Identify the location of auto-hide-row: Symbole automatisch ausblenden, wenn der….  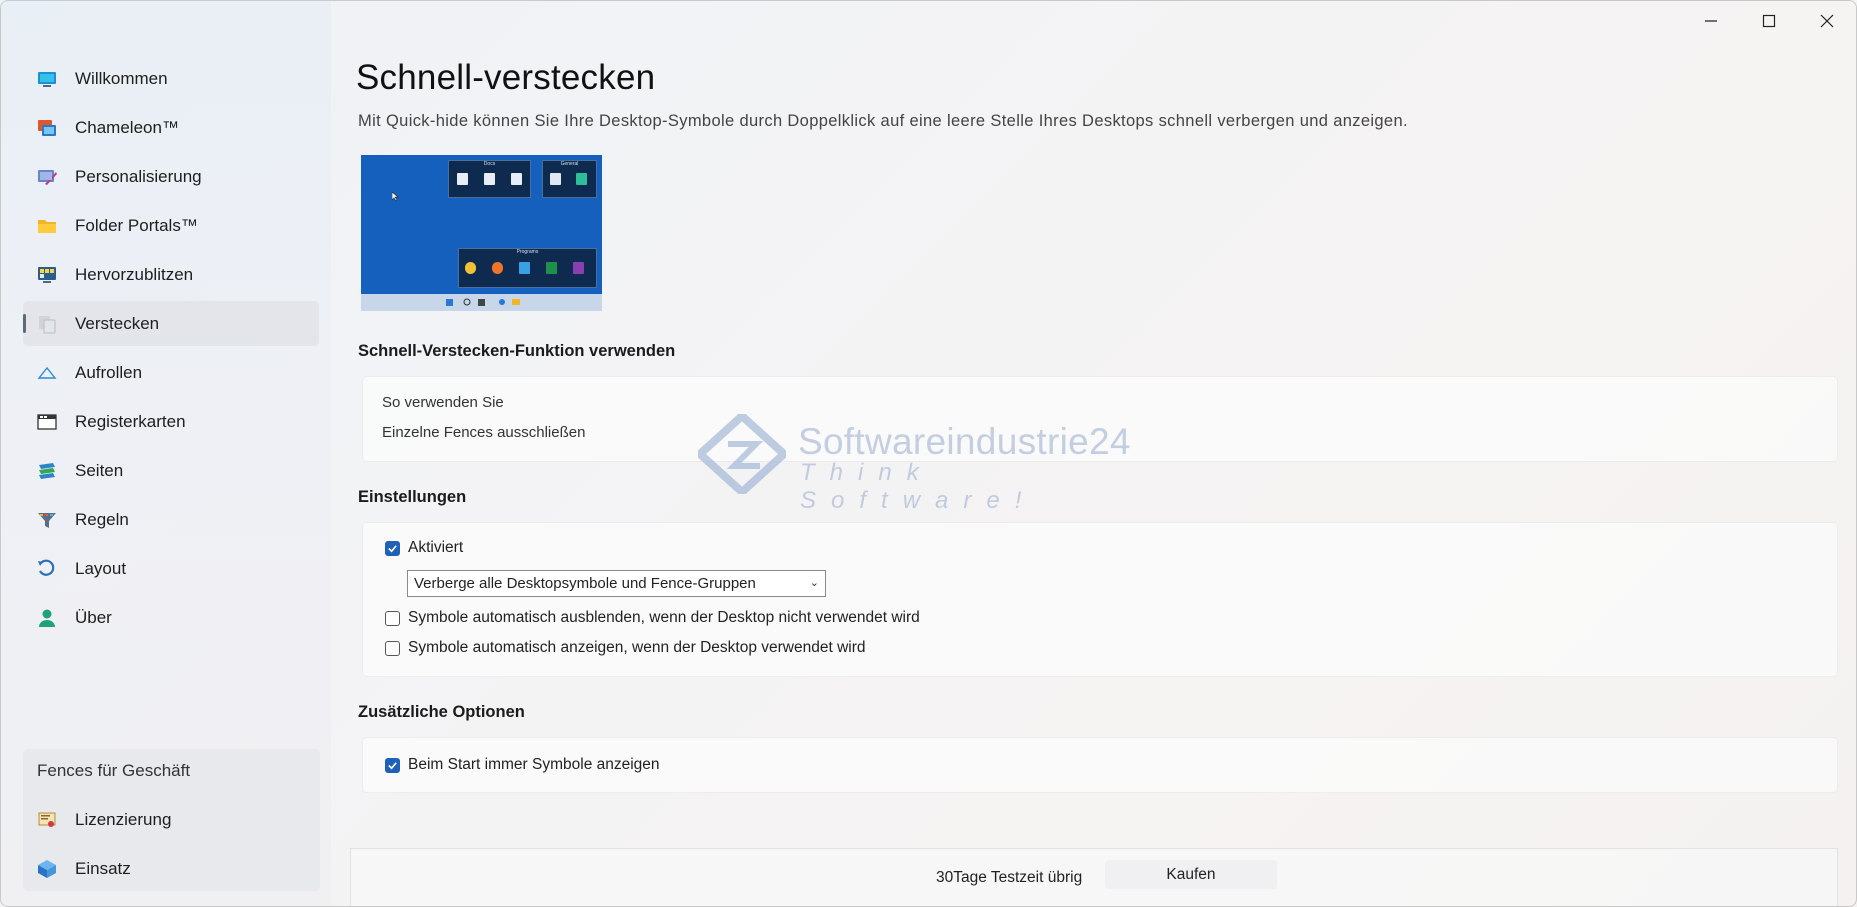
(652, 618).